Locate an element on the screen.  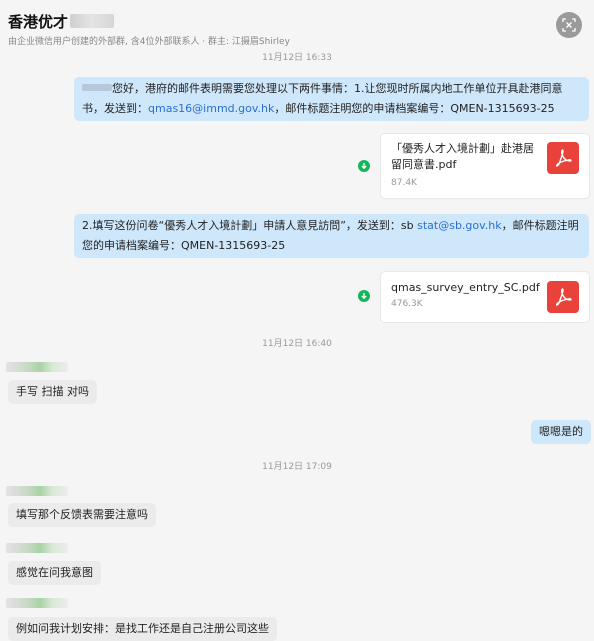
close-button is located at coordinates (569, 25).